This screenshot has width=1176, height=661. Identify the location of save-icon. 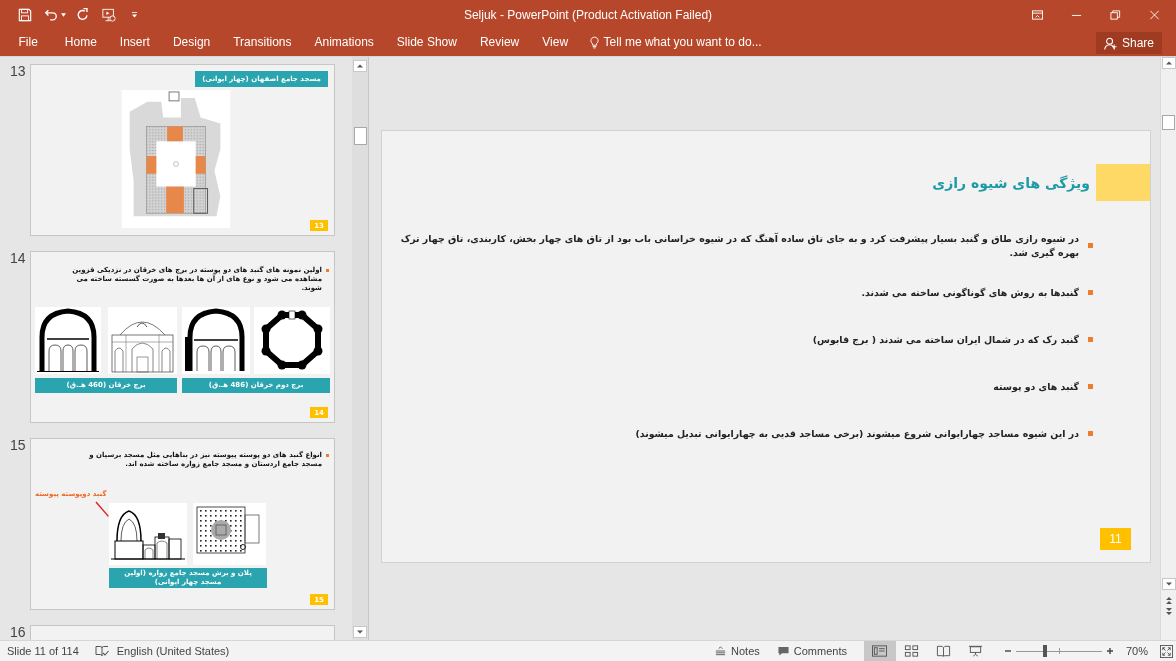
(25, 15).